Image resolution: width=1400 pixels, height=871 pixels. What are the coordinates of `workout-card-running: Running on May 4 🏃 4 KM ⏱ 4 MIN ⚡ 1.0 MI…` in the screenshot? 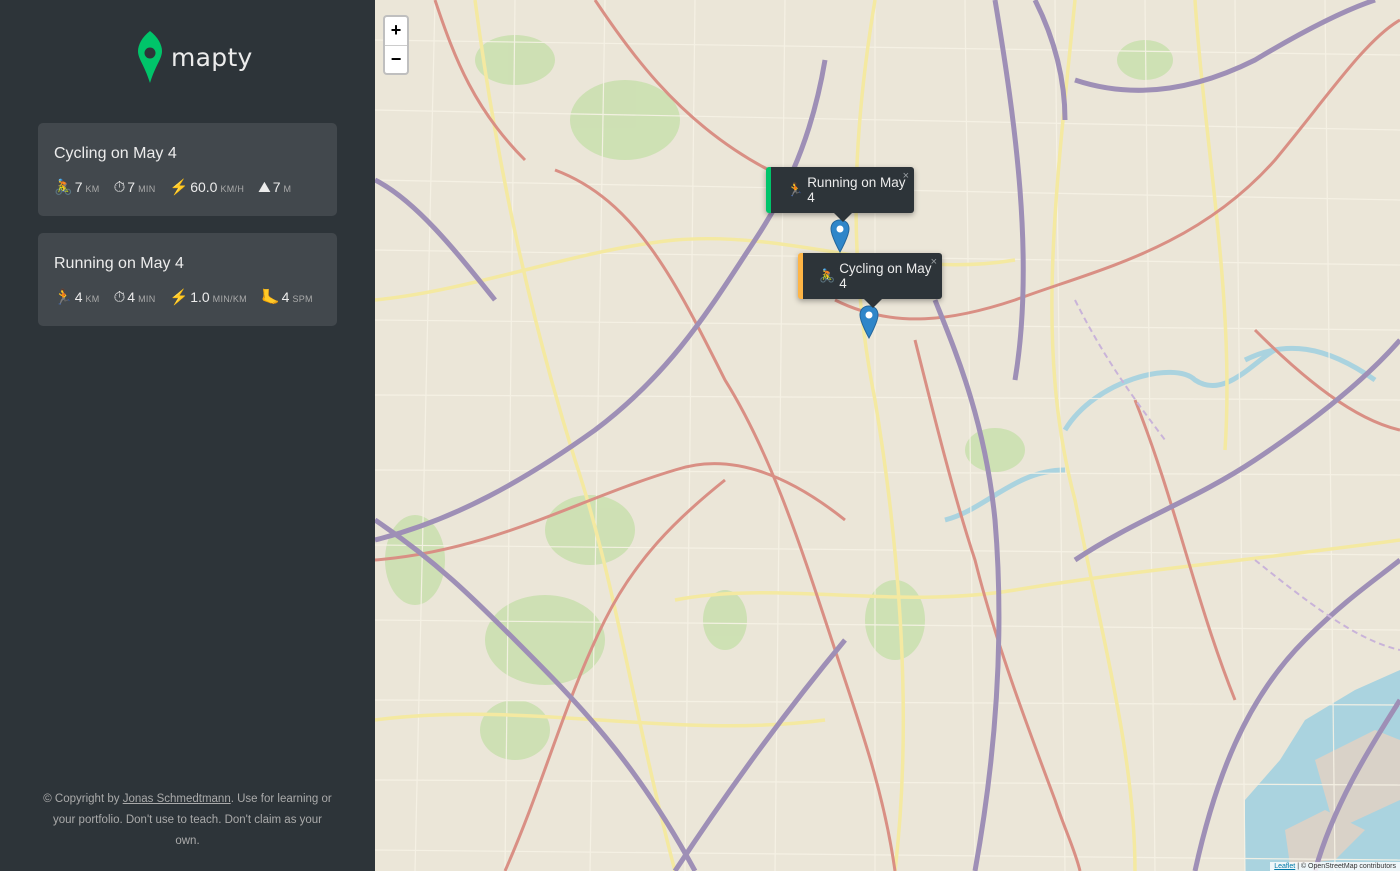 It's located at (187, 279).